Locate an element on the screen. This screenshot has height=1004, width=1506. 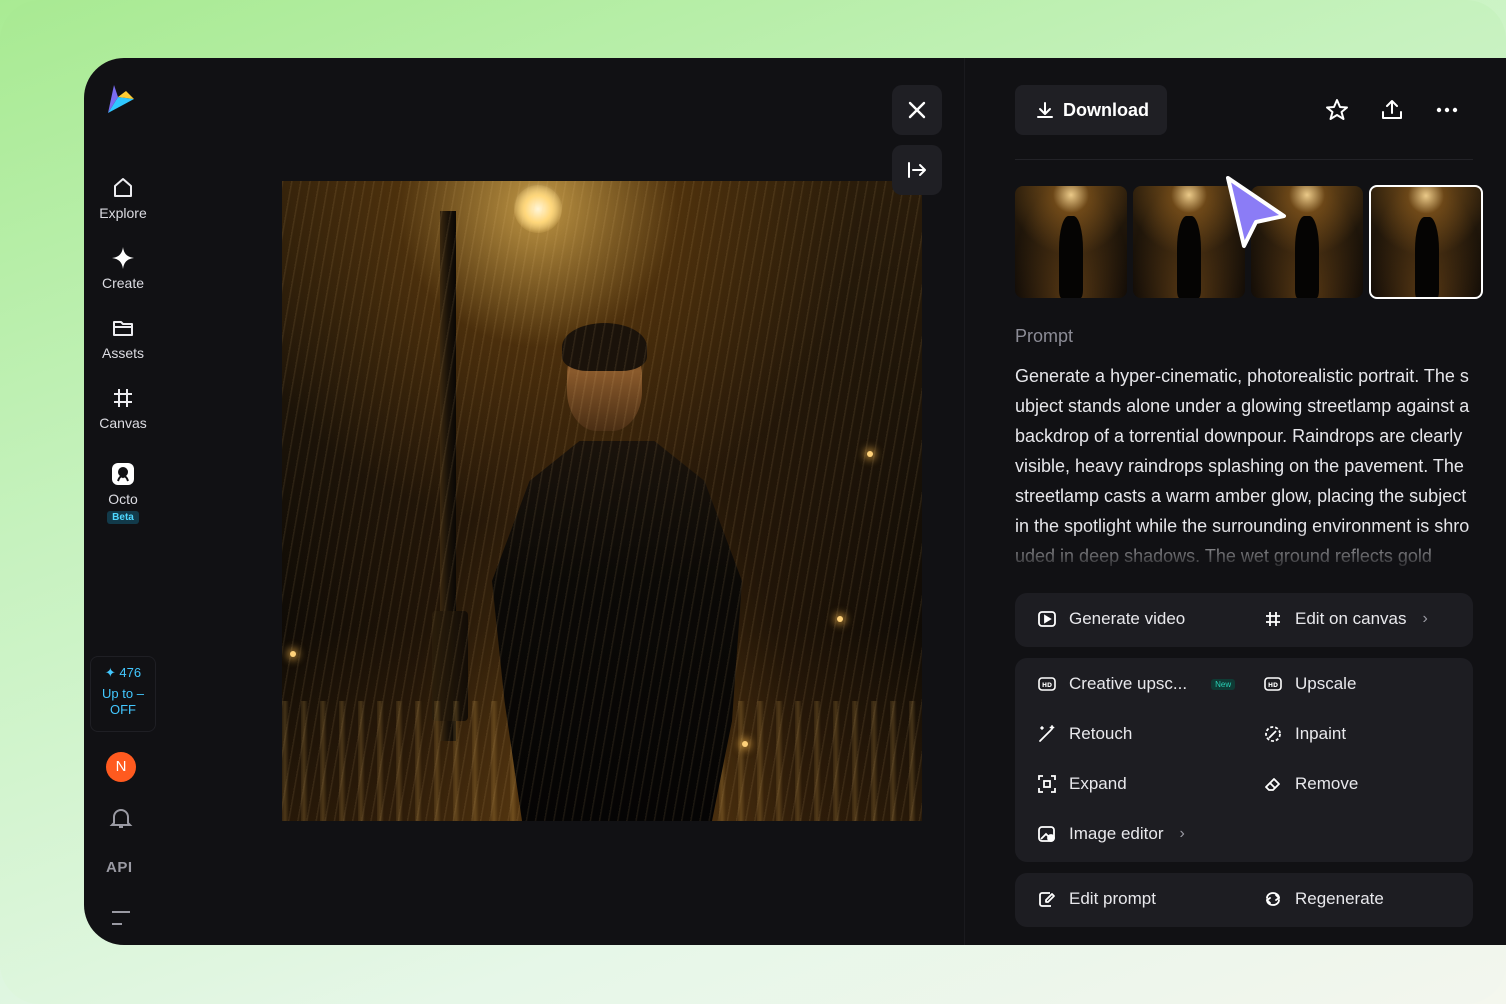
menu-icon is located at coordinates (121, 918).